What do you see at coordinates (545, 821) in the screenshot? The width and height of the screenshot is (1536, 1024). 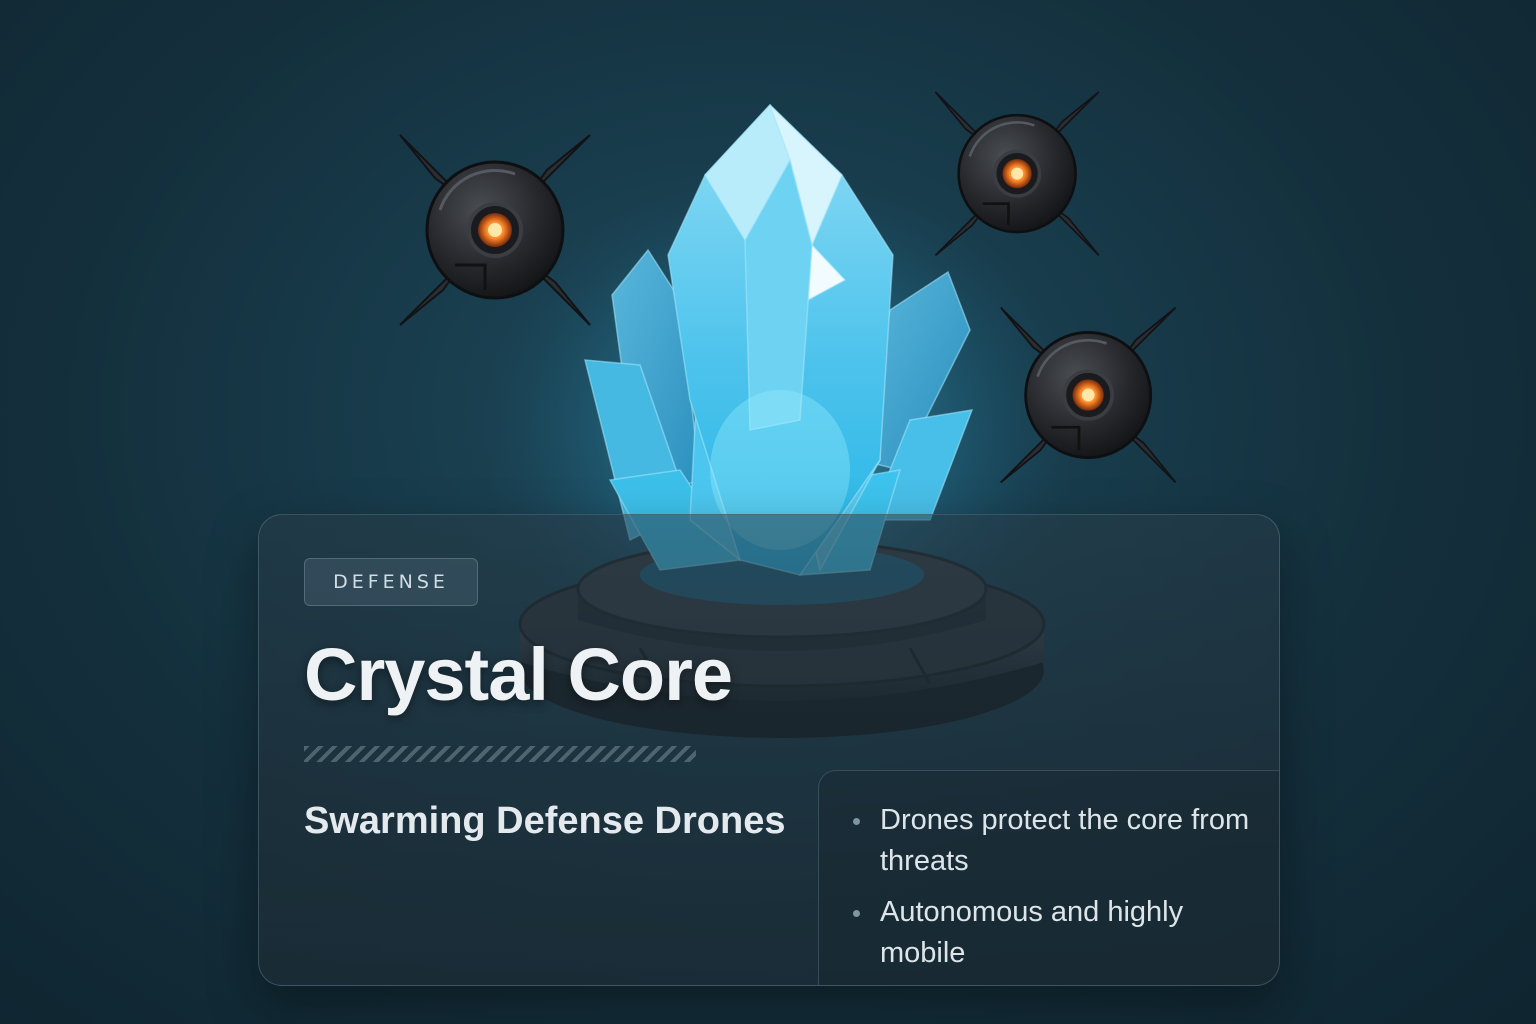 I see `card-subtitle: Swarming Defense Drones` at bounding box center [545, 821].